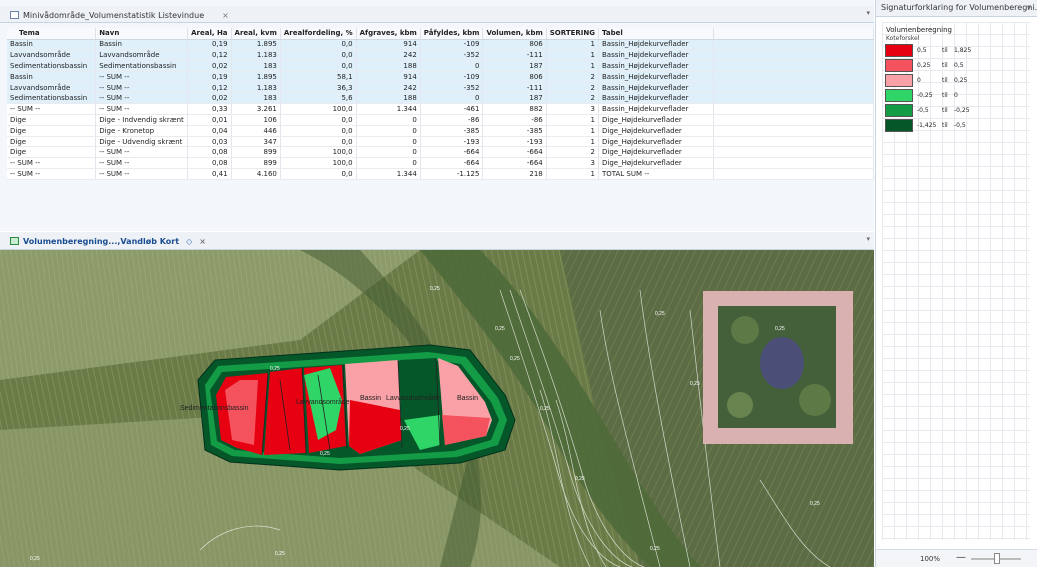 The height and width of the screenshot is (567, 1037). What do you see at coordinates (514, 45) in the screenshot?
I see `table-cell: 806` at bounding box center [514, 45].